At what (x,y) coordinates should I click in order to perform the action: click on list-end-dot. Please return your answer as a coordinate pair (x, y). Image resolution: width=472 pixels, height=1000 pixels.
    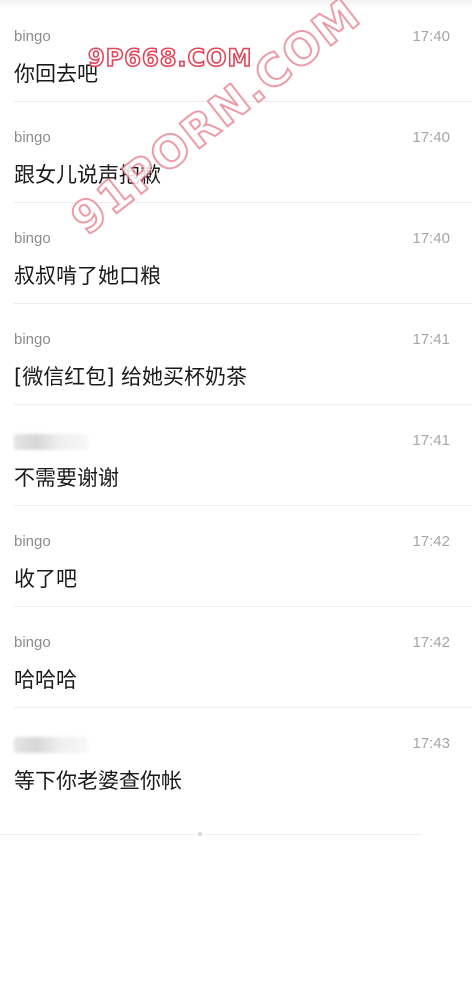
    Looking at the image, I should click on (200, 834).